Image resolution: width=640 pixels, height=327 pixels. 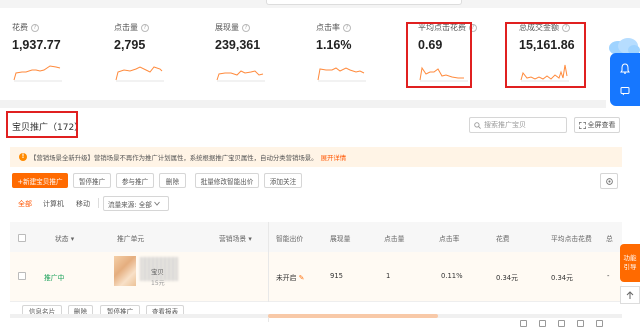 I want to click on edit-icon: ✎, so click(x=302, y=278).